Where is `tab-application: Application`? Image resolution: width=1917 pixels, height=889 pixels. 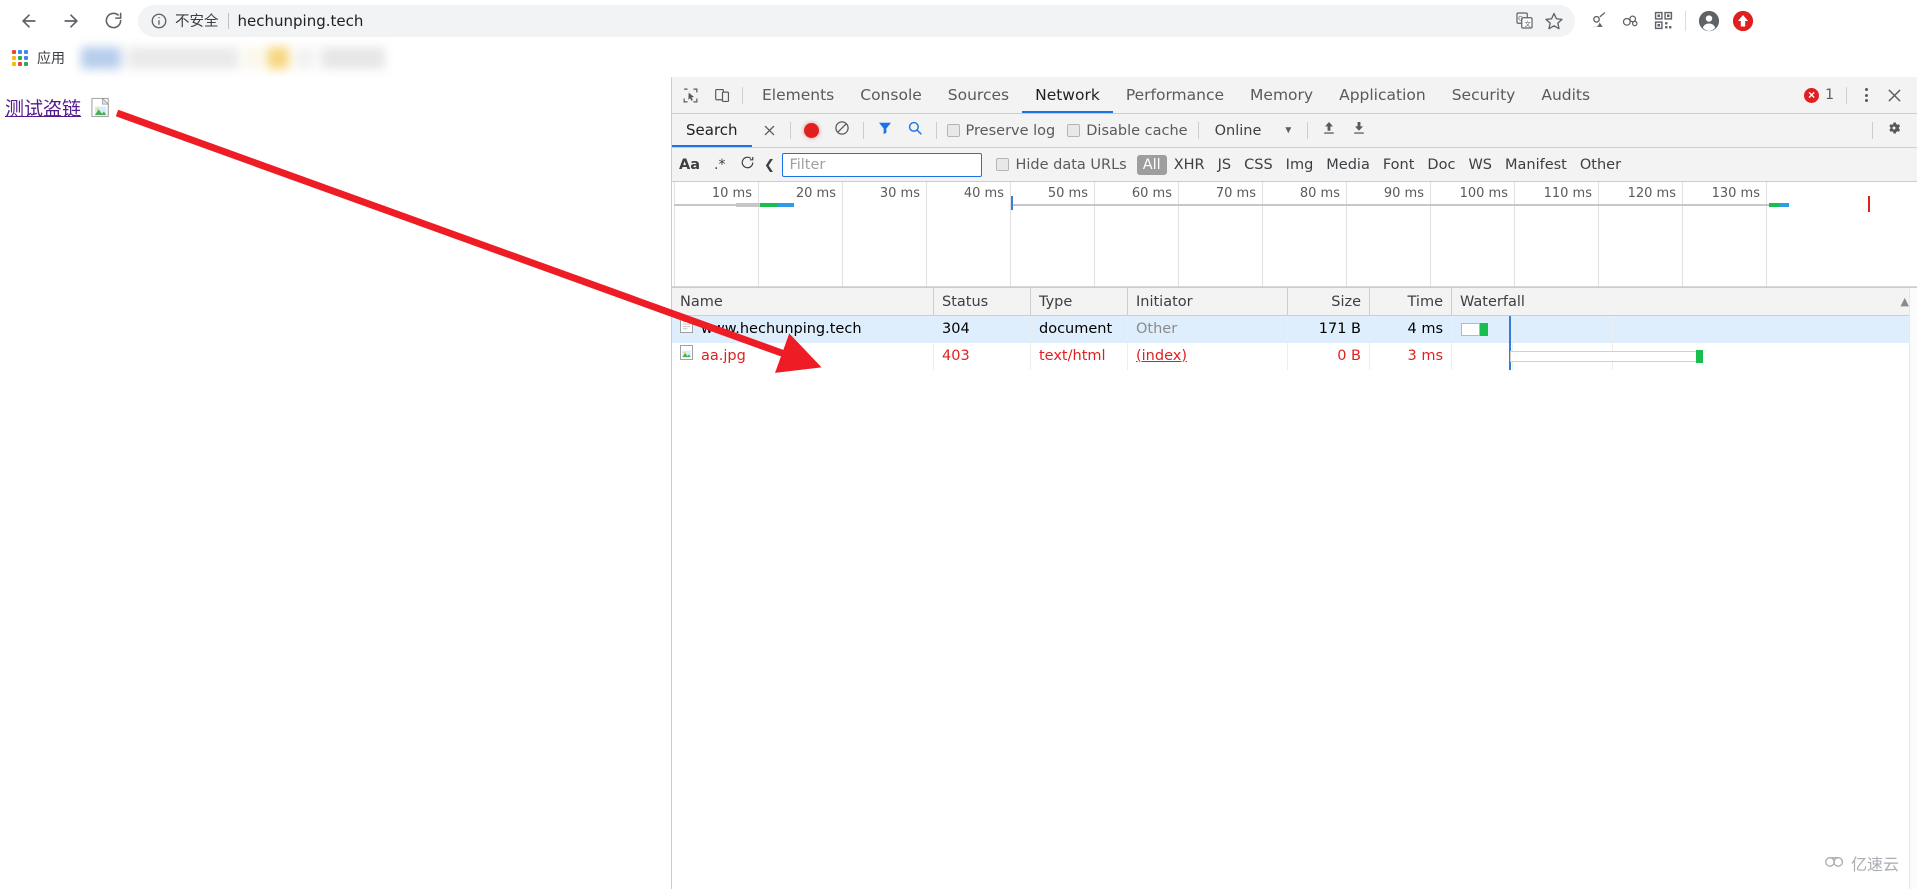 tab-application: Application is located at coordinates (1382, 95).